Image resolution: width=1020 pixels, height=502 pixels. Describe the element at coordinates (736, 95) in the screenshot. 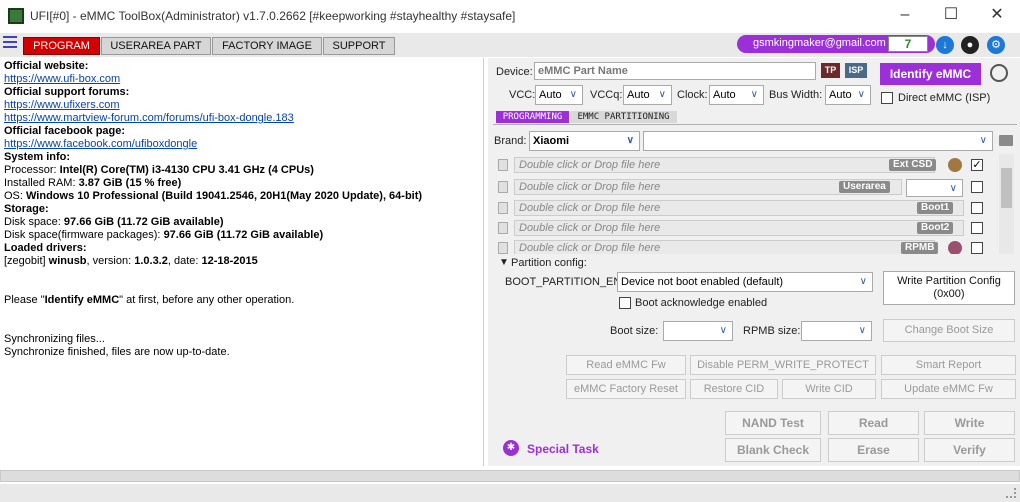

I see `clock-select: Auto ∨` at that location.